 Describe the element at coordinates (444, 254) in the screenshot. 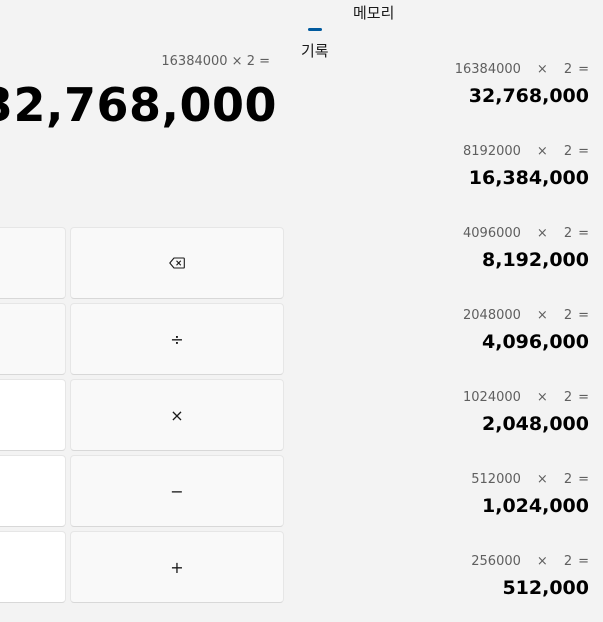

I see `history-item: 4096000 × 2 = 8,192,000` at that location.